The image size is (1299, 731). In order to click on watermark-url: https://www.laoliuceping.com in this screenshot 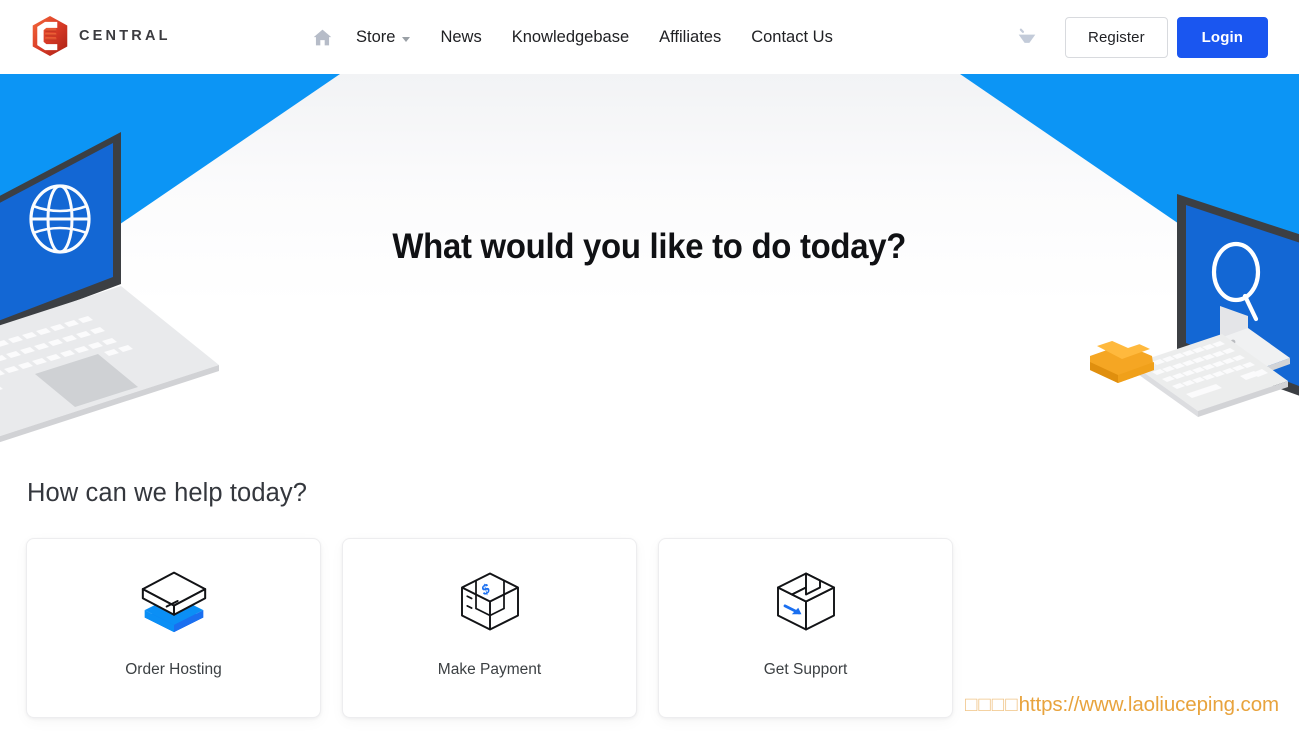, I will do `click(1149, 704)`.